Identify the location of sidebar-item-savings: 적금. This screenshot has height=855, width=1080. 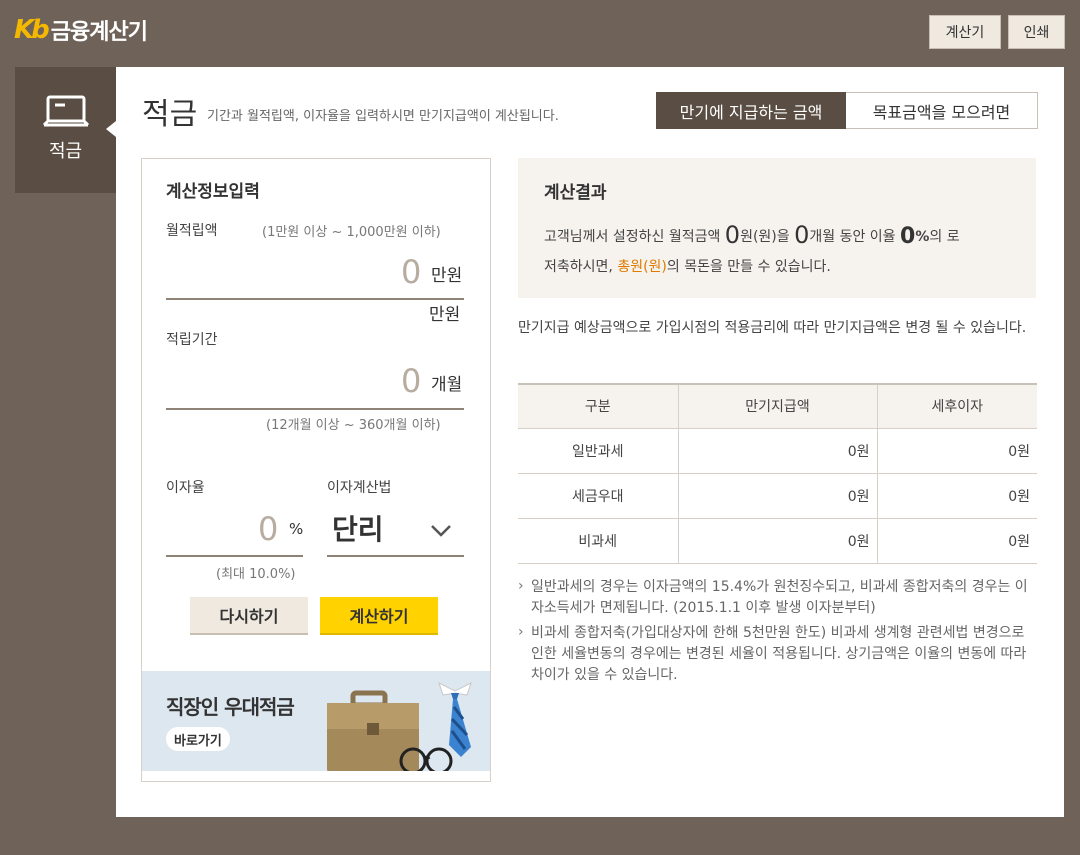
(65, 130).